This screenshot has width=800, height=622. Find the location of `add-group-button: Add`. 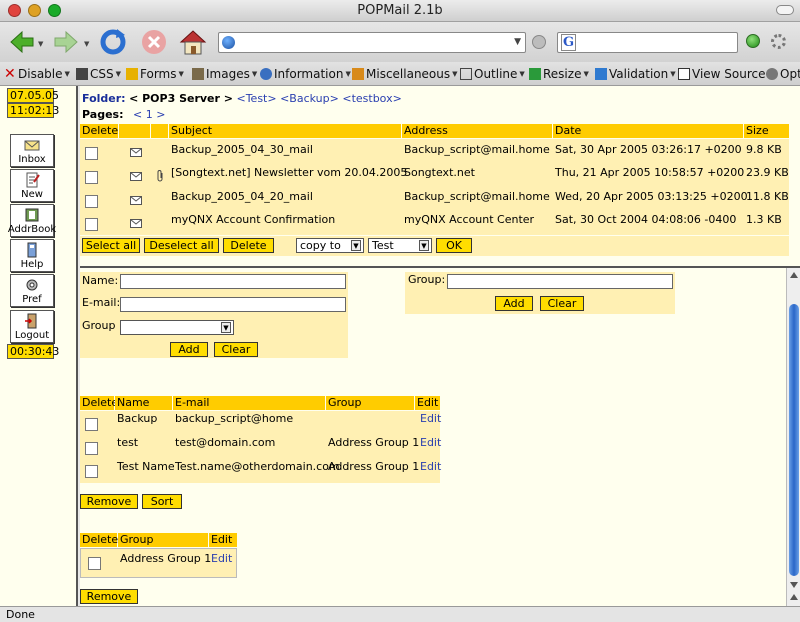

add-group-button: Add is located at coordinates (514, 303).